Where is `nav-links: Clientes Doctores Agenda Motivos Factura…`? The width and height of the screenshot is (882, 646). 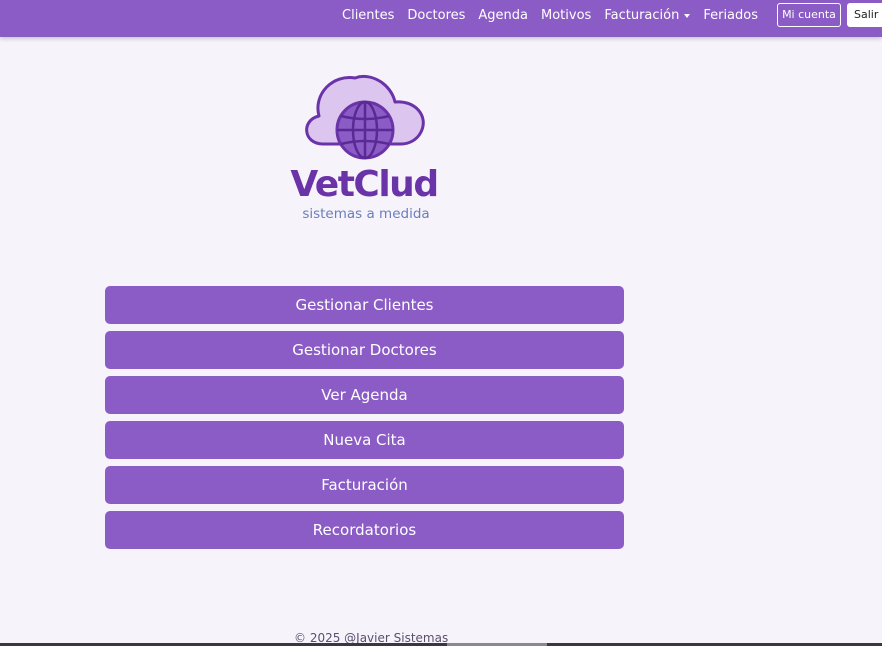
nav-links: Clientes Doctores Agenda Motivos Factura… is located at coordinates (543, 15).